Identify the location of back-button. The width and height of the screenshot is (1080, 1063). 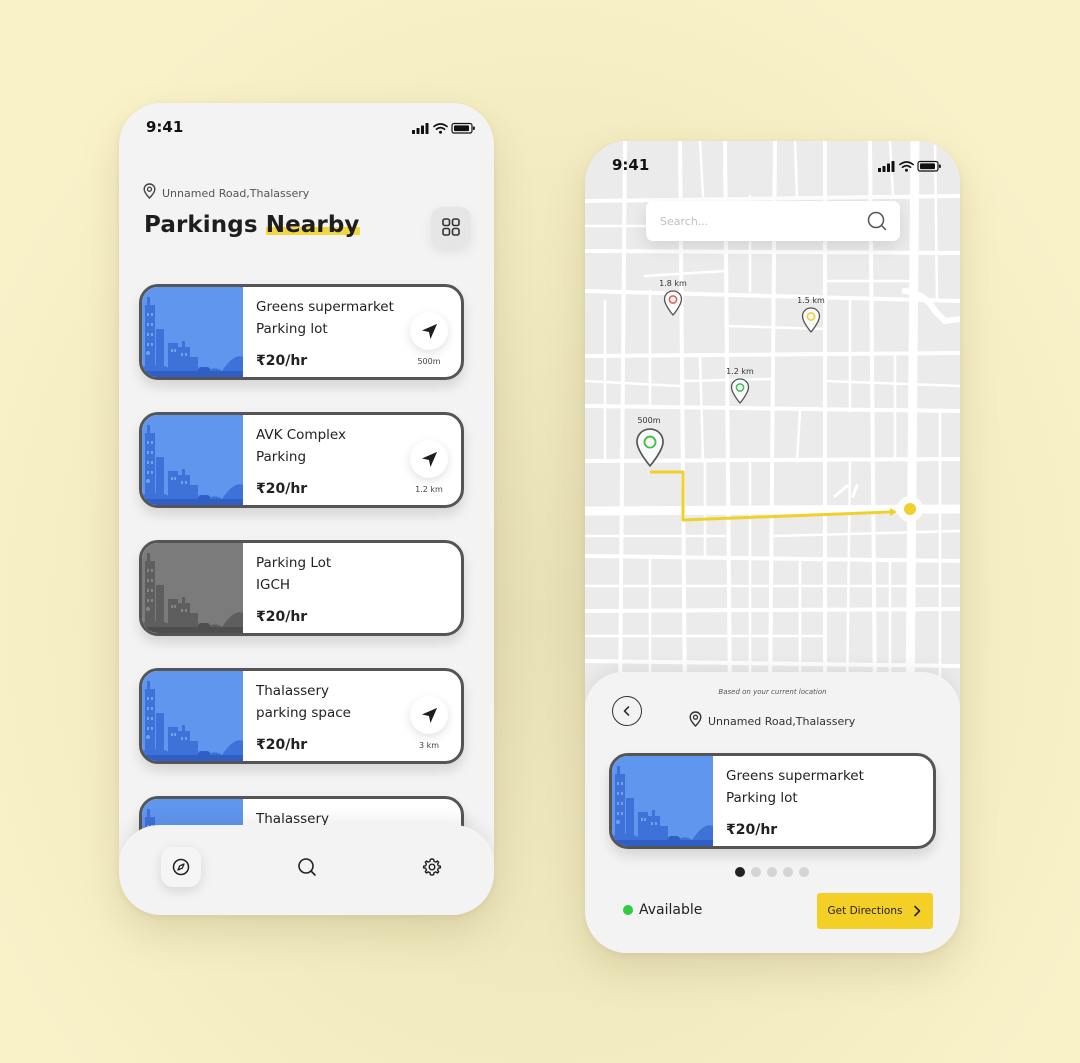
(627, 711).